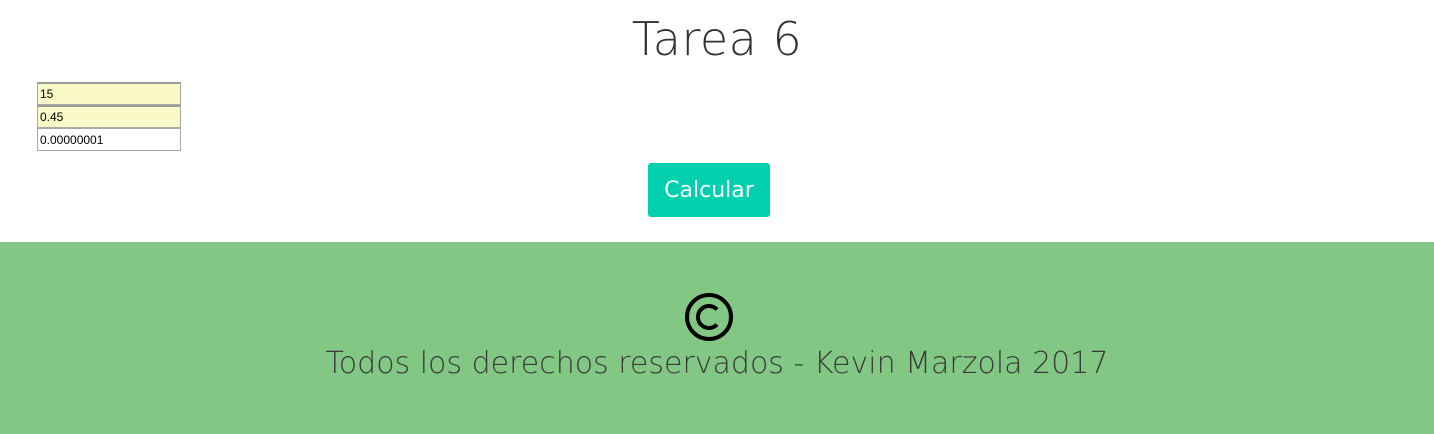 The height and width of the screenshot is (434, 1434). I want to click on page-title: Tarea 6, so click(717, 39).